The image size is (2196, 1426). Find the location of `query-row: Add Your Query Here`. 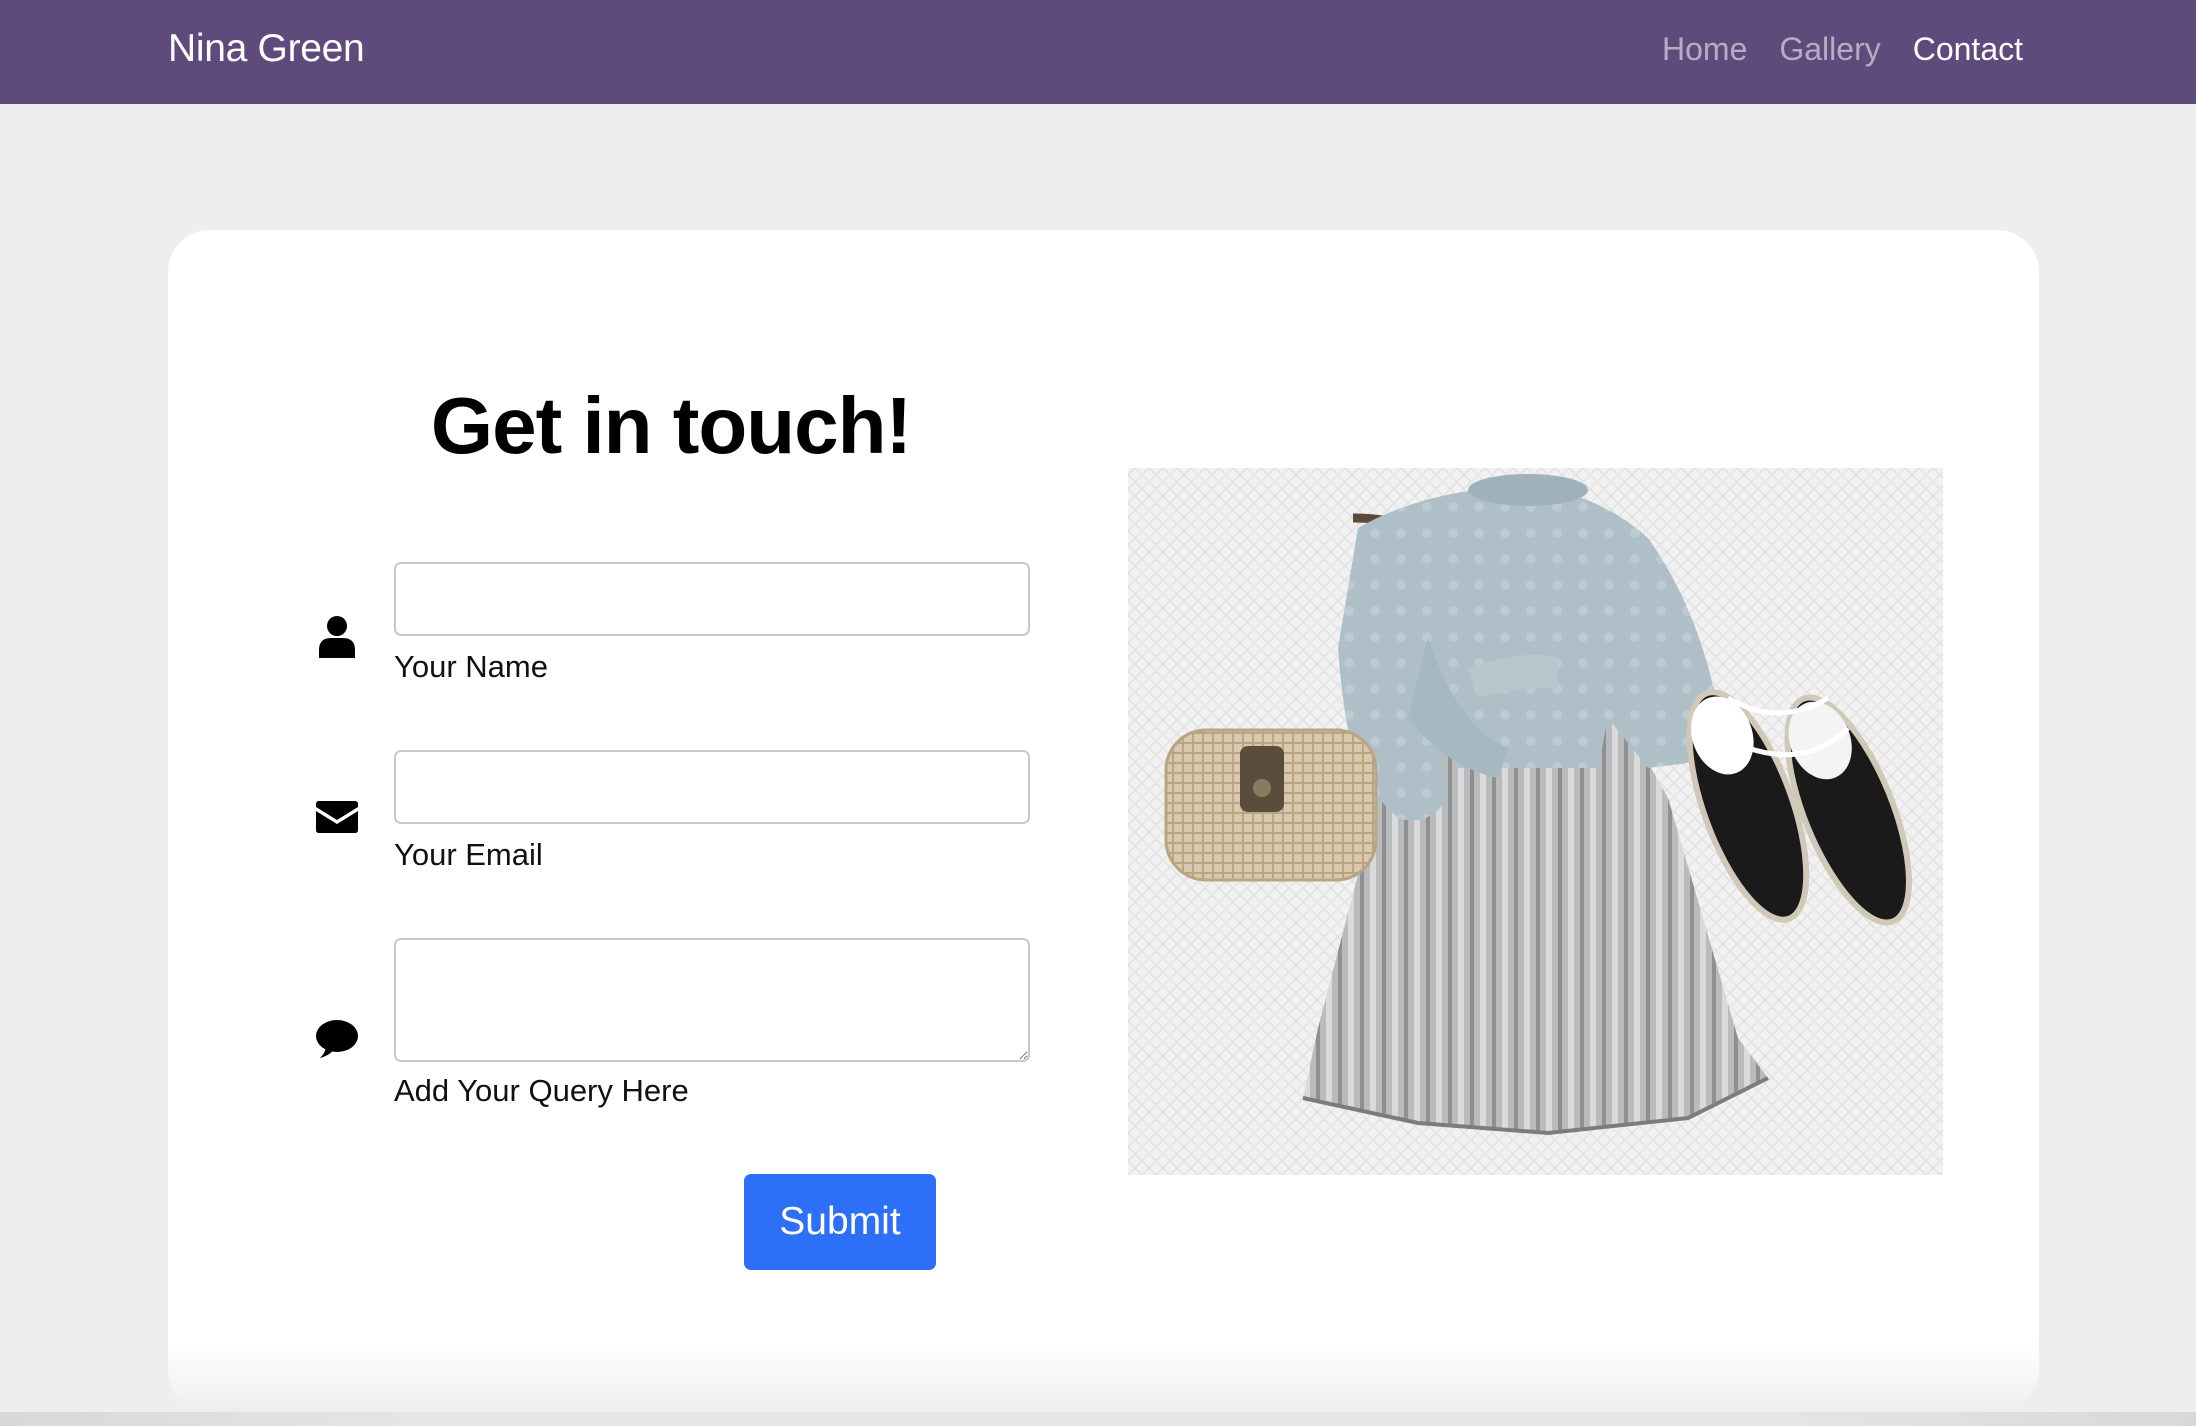

query-row: Add Your Query Here is located at coordinates (671, 1028).